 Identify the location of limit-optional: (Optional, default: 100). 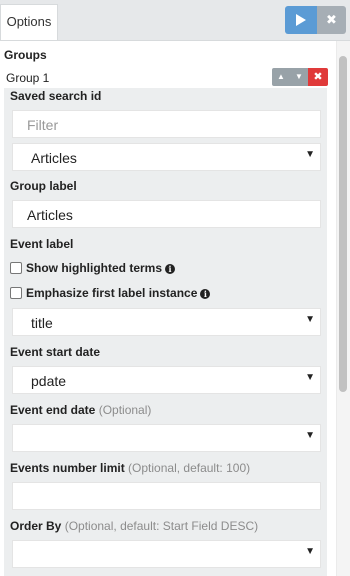
(189, 468).